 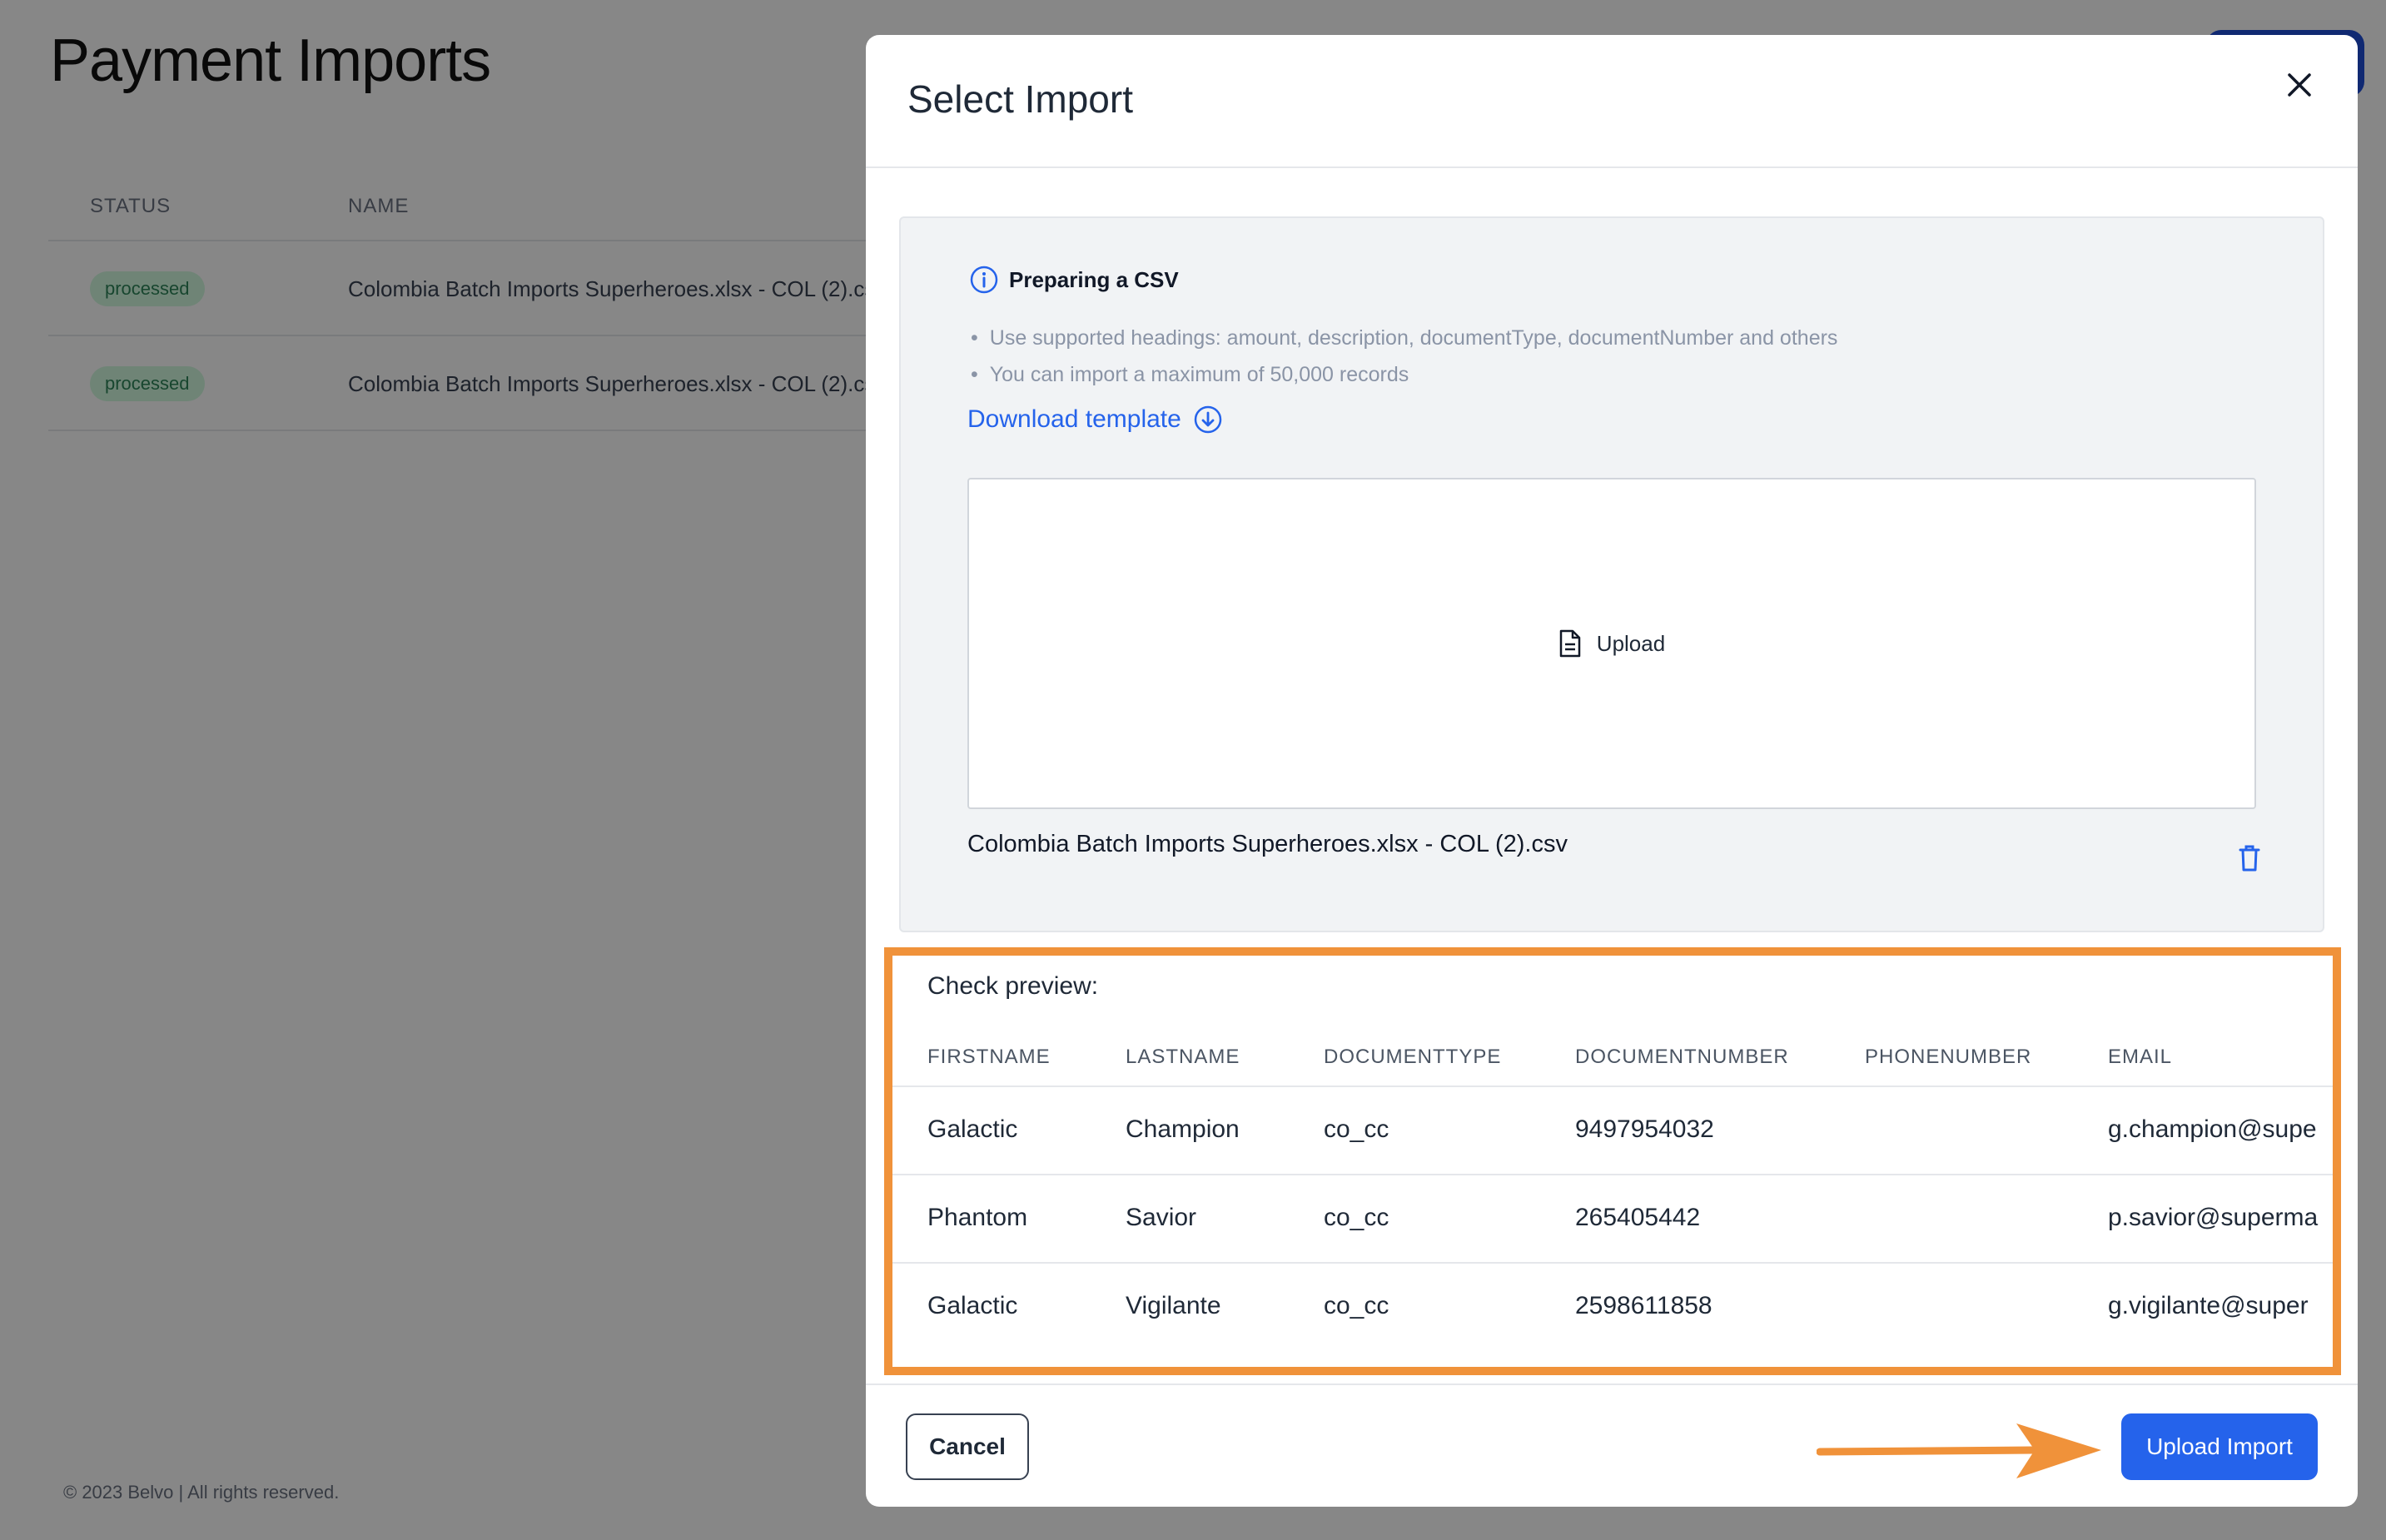 What do you see at coordinates (968, 1447) in the screenshot?
I see `cancel-button: Cancel` at bounding box center [968, 1447].